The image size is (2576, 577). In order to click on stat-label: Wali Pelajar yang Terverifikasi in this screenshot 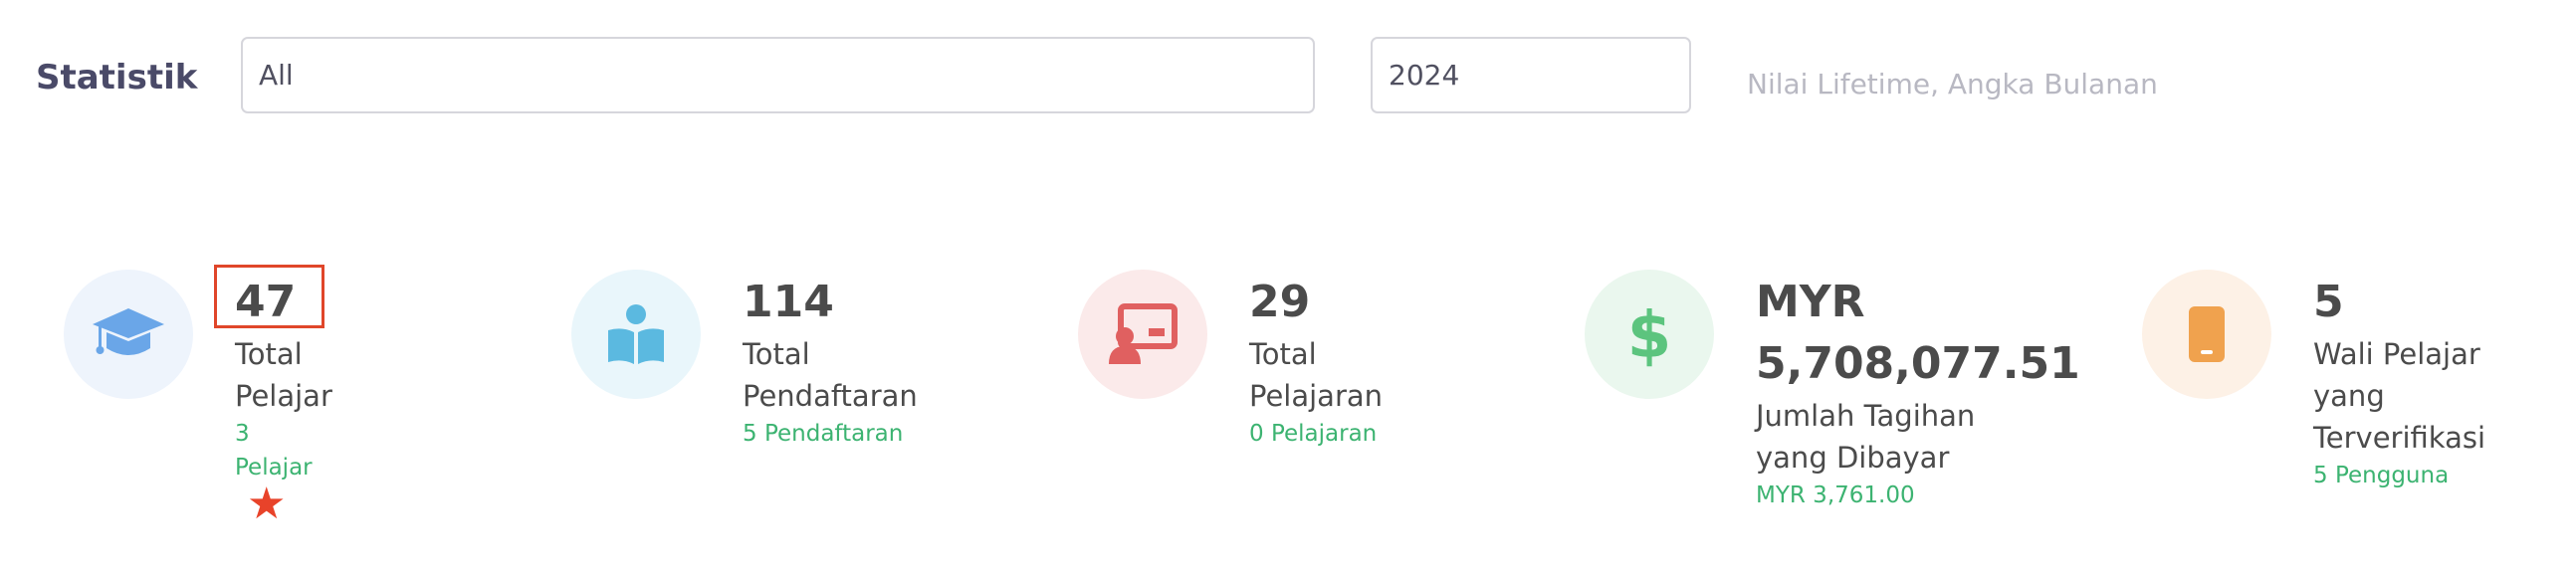, I will do `click(2399, 396)`.